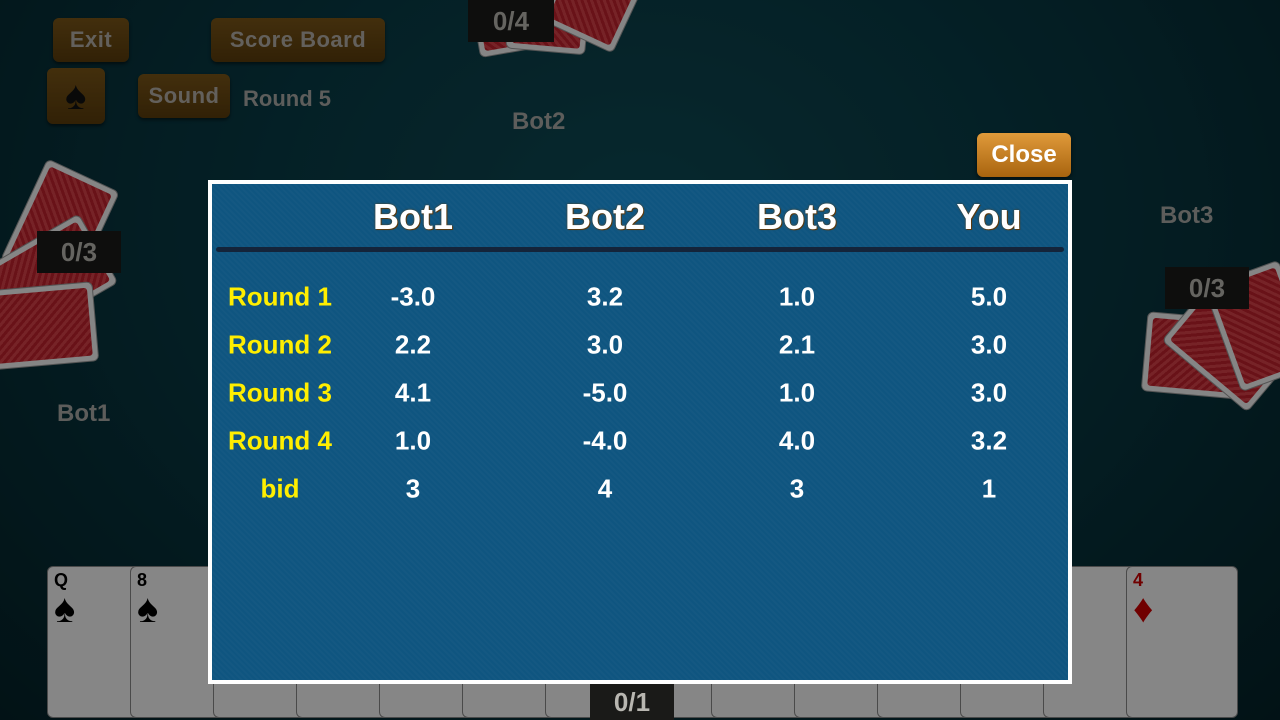  What do you see at coordinates (605, 440) in the screenshot?
I see `score-cell: -4.0` at bounding box center [605, 440].